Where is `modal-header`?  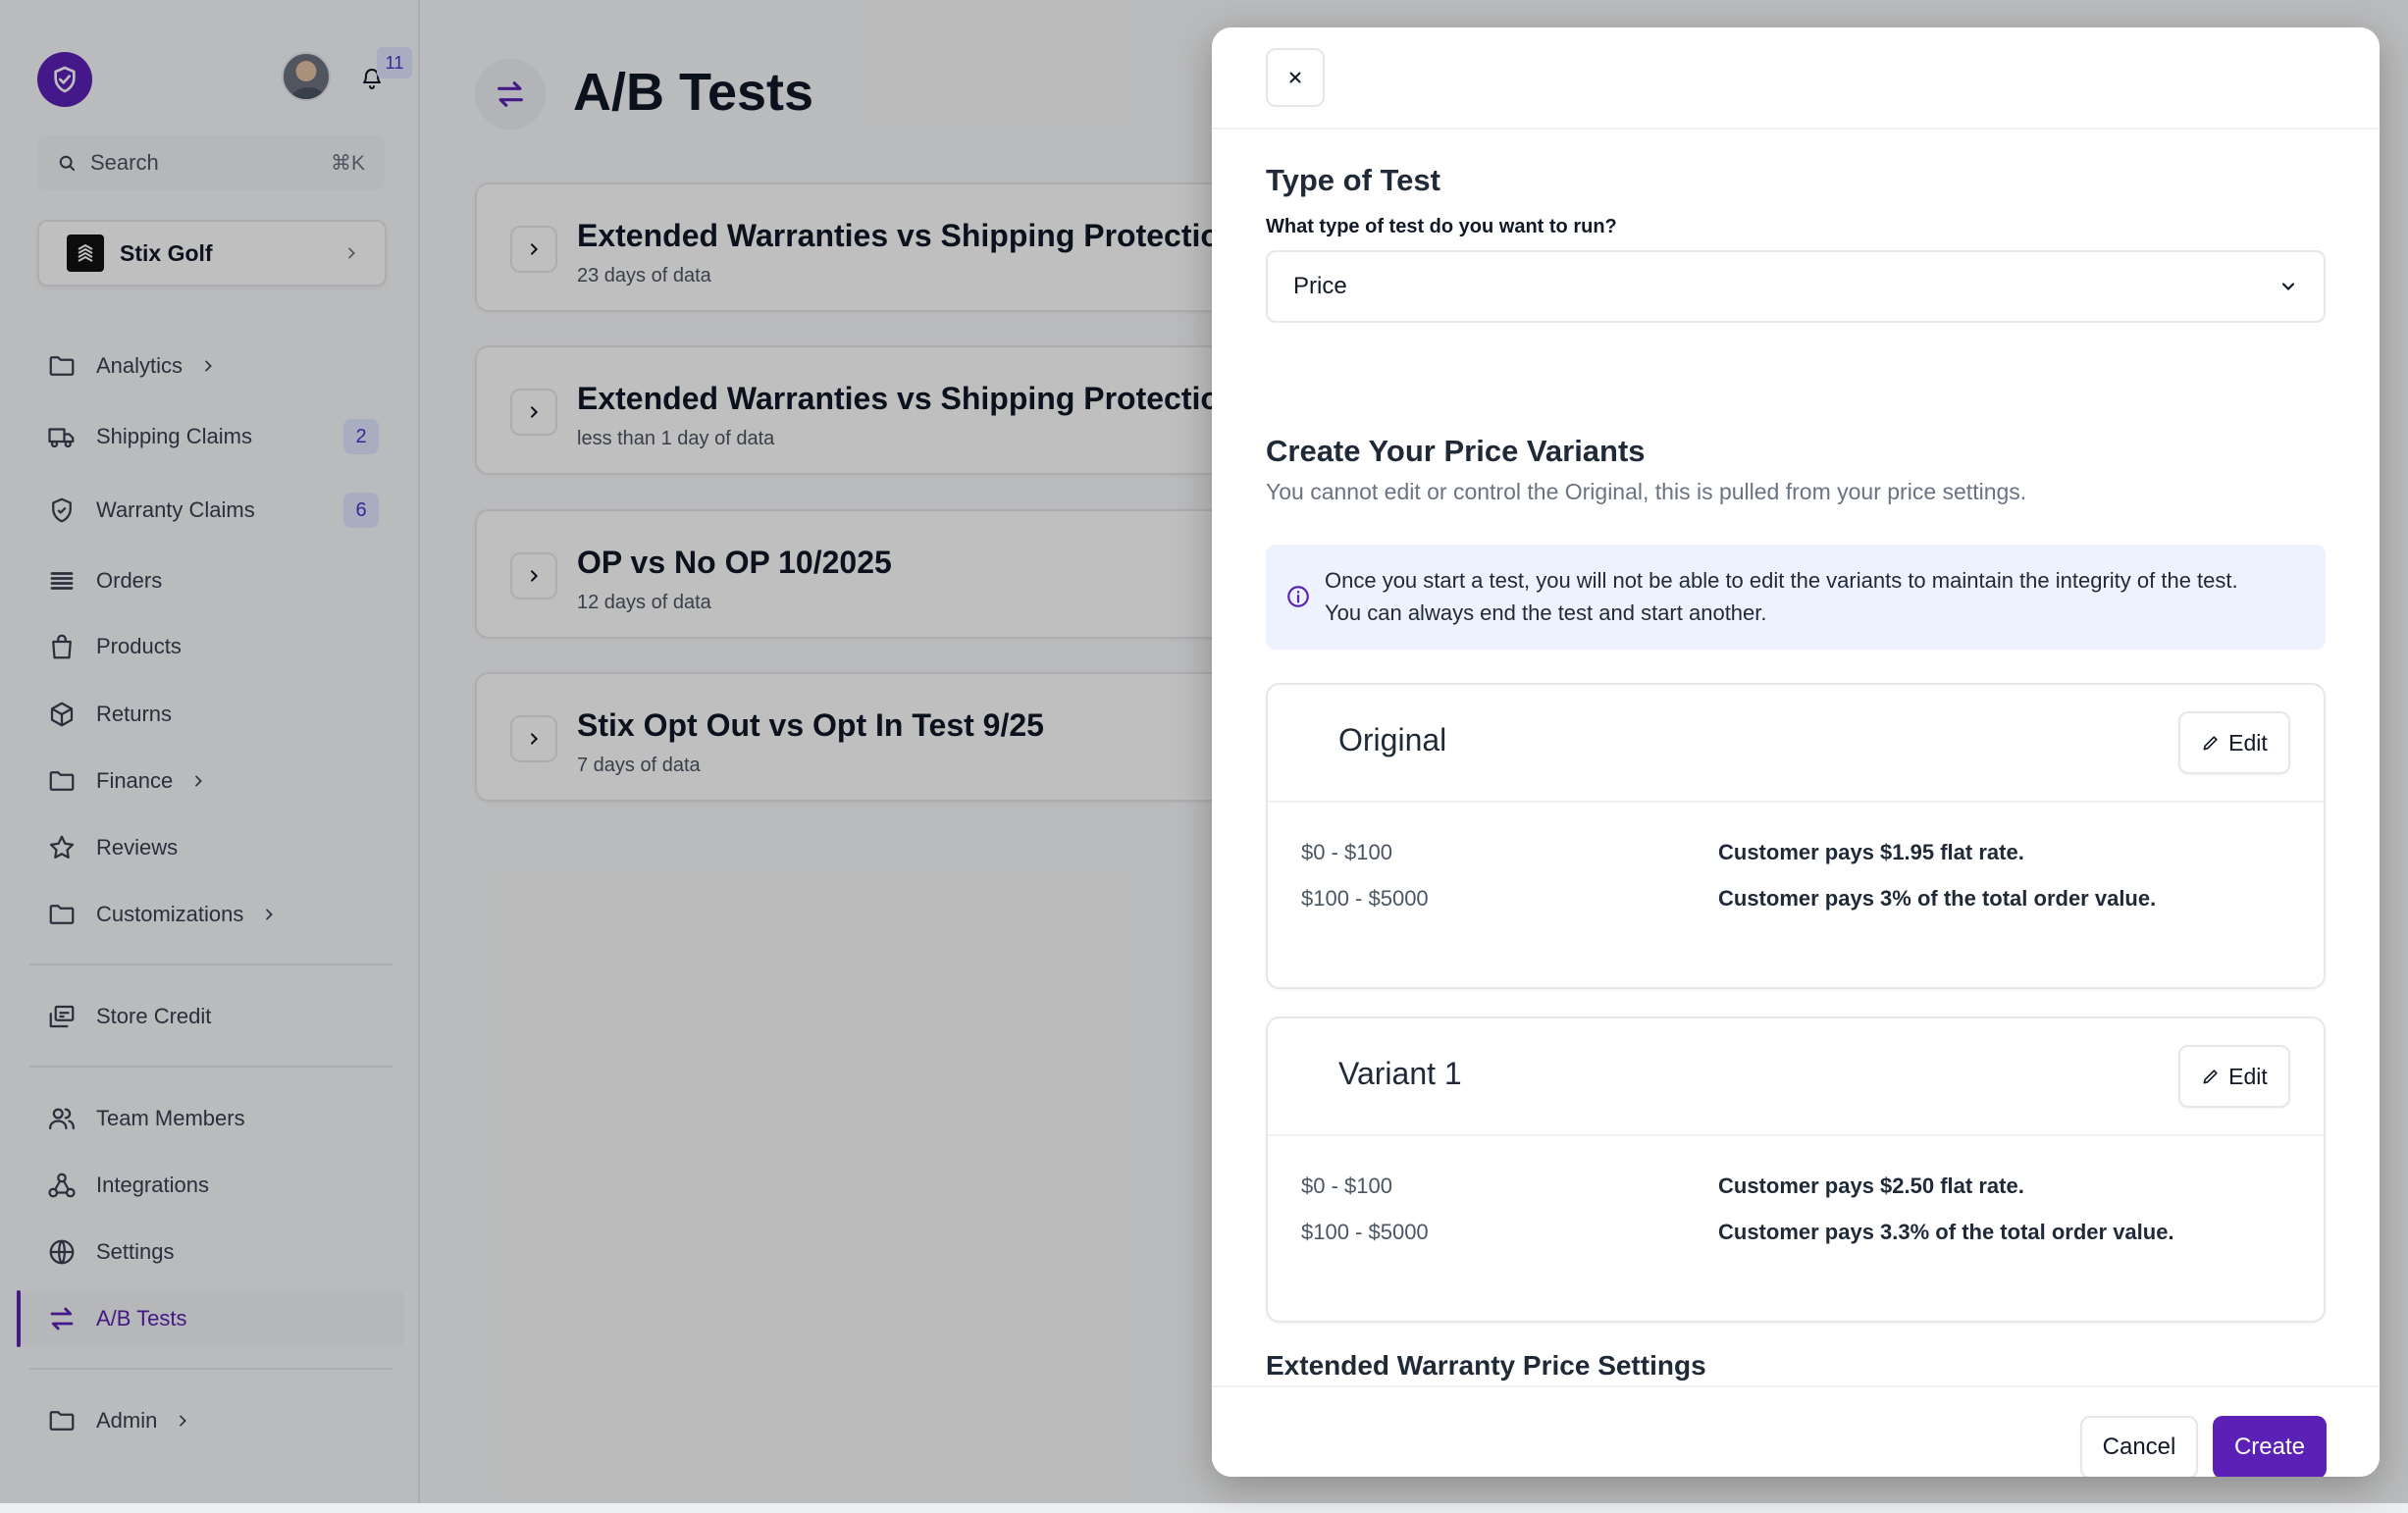
modal-header is located at coordinates (1796, 79).